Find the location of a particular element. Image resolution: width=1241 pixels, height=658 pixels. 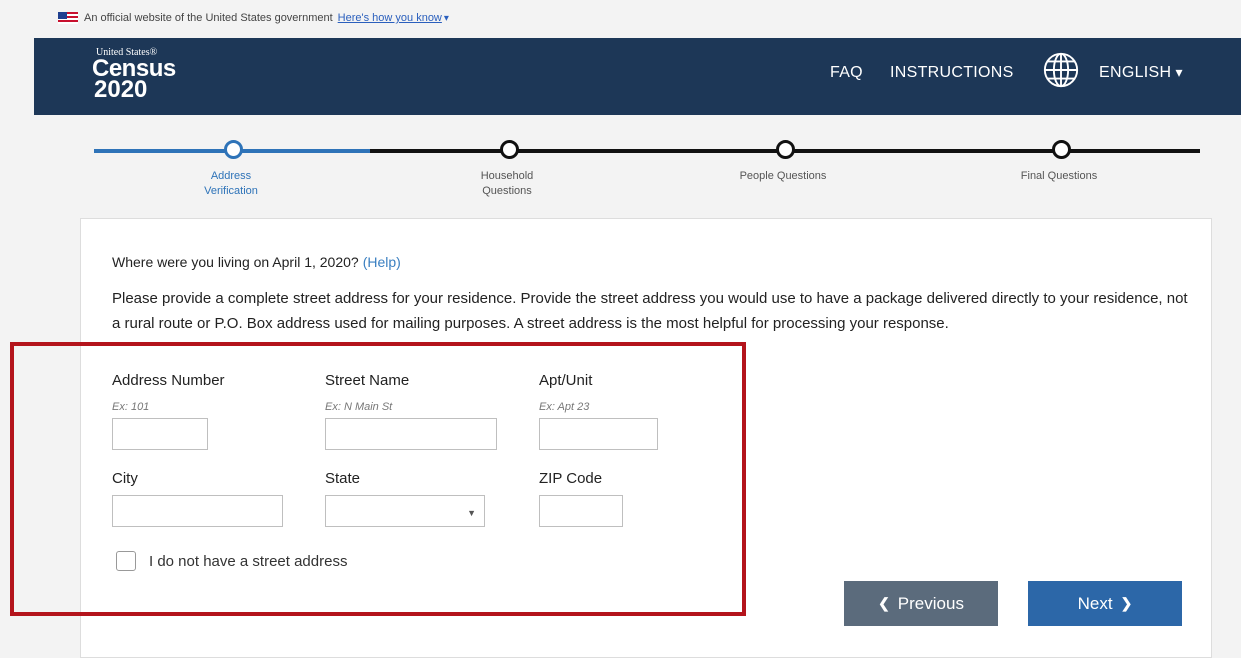

step-people-questions-circle is located at coordinates (785, 149).